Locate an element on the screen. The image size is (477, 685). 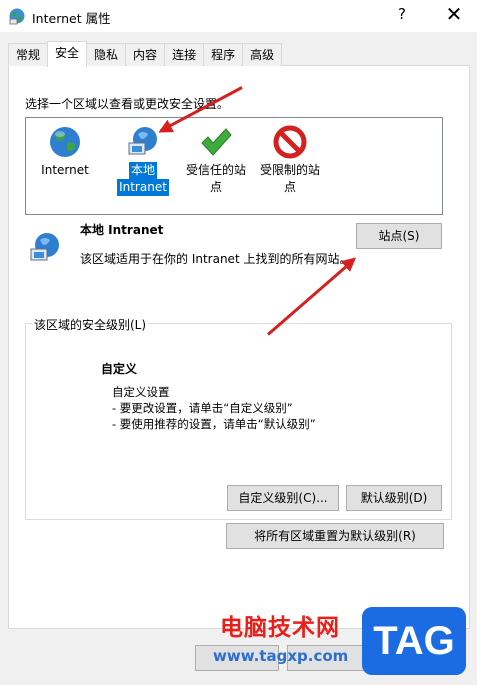
zone-restricted-label-2: 点 is located at coordinates (289, 187).